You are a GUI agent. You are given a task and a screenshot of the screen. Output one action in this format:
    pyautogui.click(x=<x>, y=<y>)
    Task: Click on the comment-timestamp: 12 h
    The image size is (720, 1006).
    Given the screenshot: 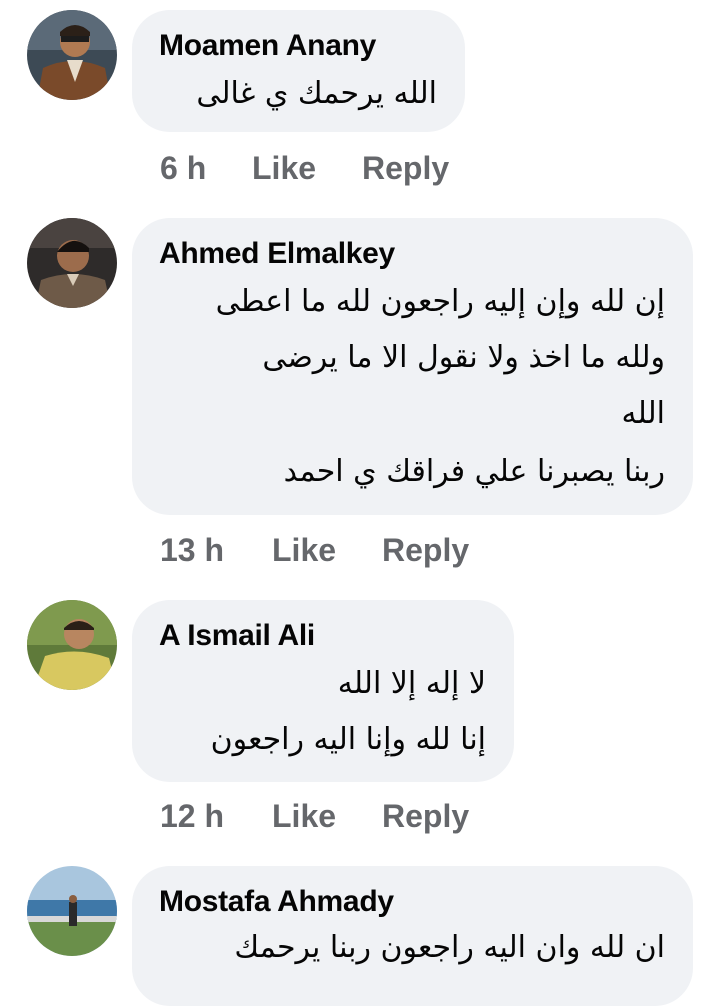 What is the action you would take?
    pyautogui.click(x=192, y=816)
    